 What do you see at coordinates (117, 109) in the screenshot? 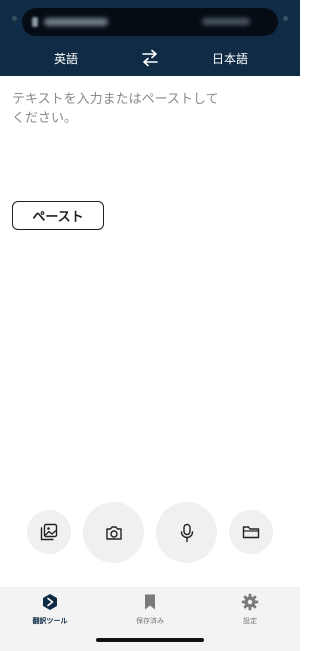
I see `text-input-placeholder: テキストを入力またはペーストしてください。` at bounding box center [117, 109].